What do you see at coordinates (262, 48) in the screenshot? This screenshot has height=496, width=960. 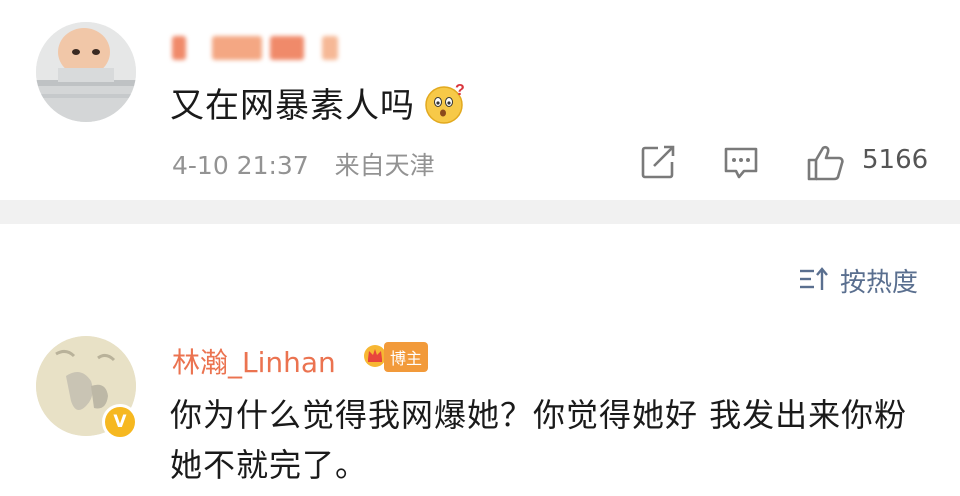 I see `blurred-username` at bounding box center [262, 48].